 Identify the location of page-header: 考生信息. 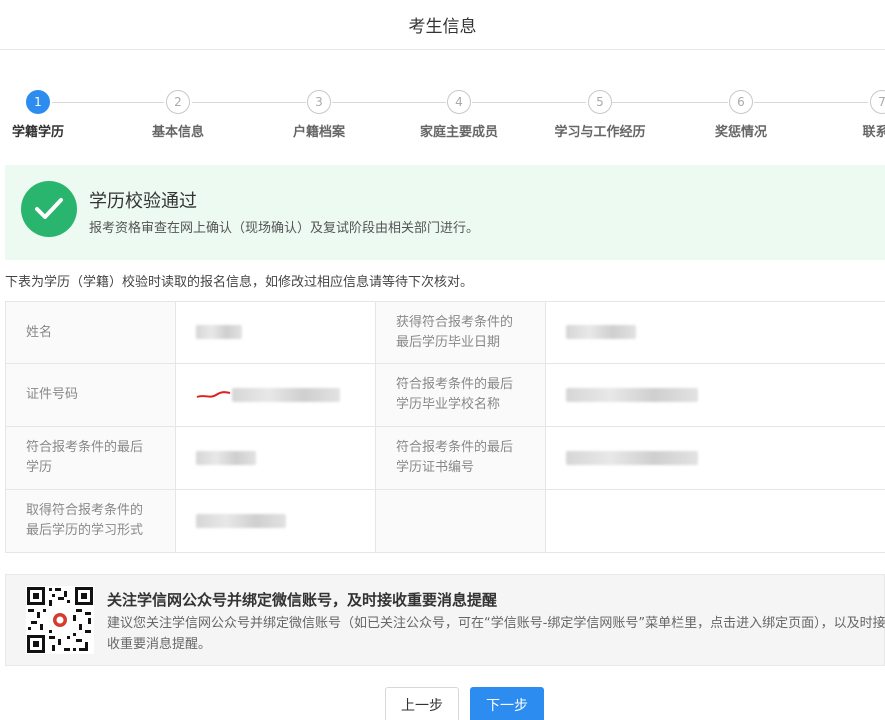
(442, 25).